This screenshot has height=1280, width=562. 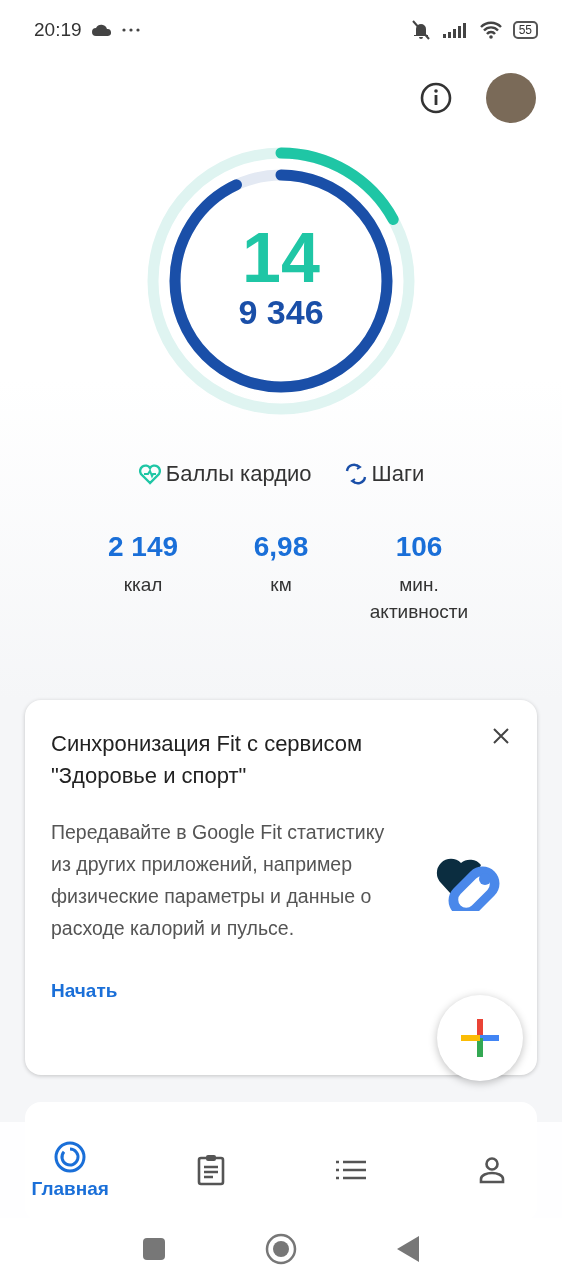 I want to click on plus-icon, so click(x=480, y=1038).